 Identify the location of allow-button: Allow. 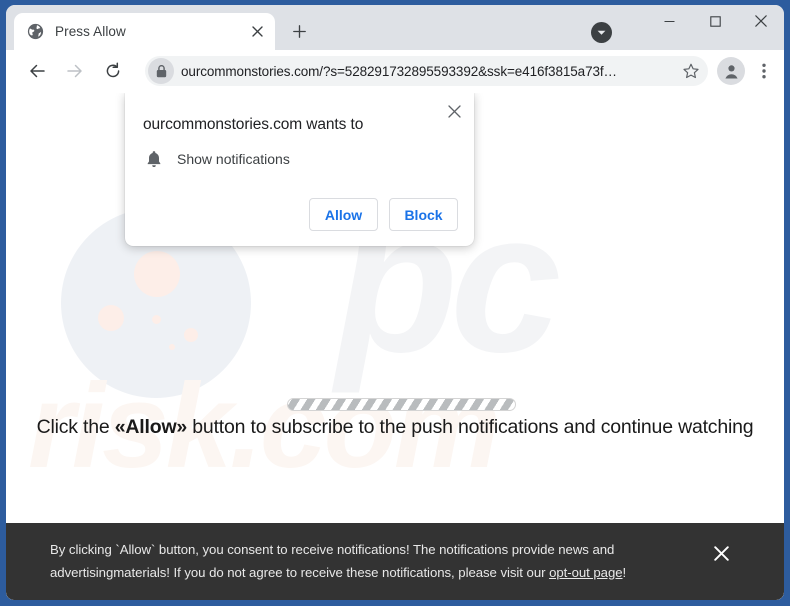
(343, 214).